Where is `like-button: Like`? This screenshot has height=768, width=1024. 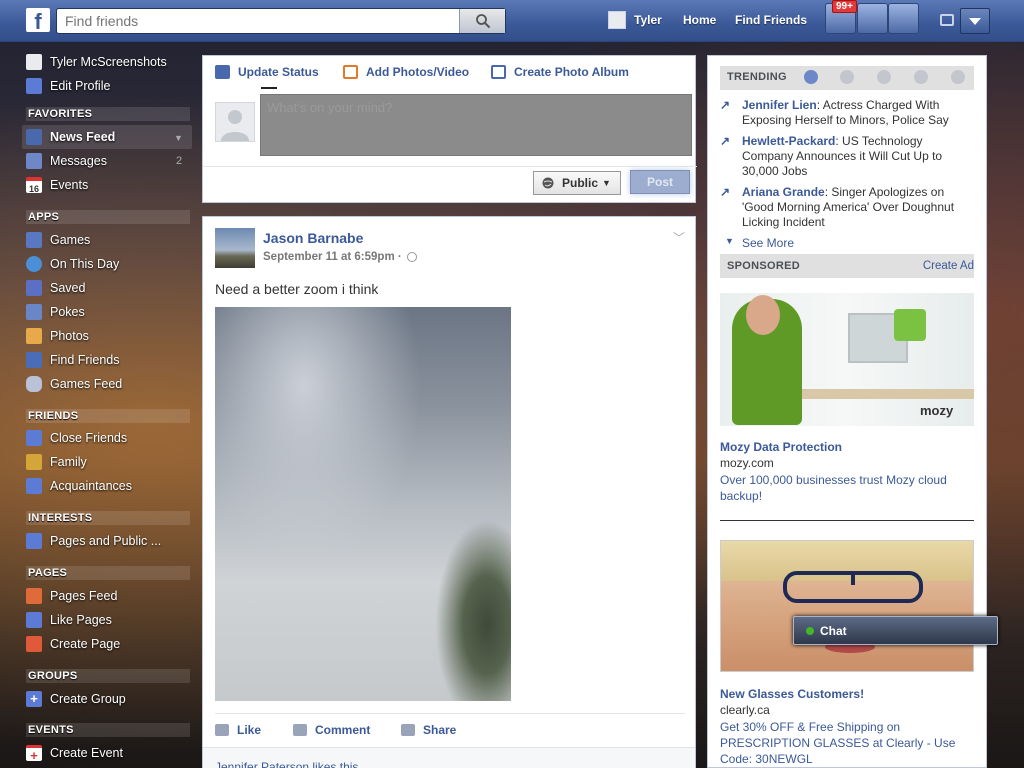
like-button: Like is located at coordinates (238, 730).